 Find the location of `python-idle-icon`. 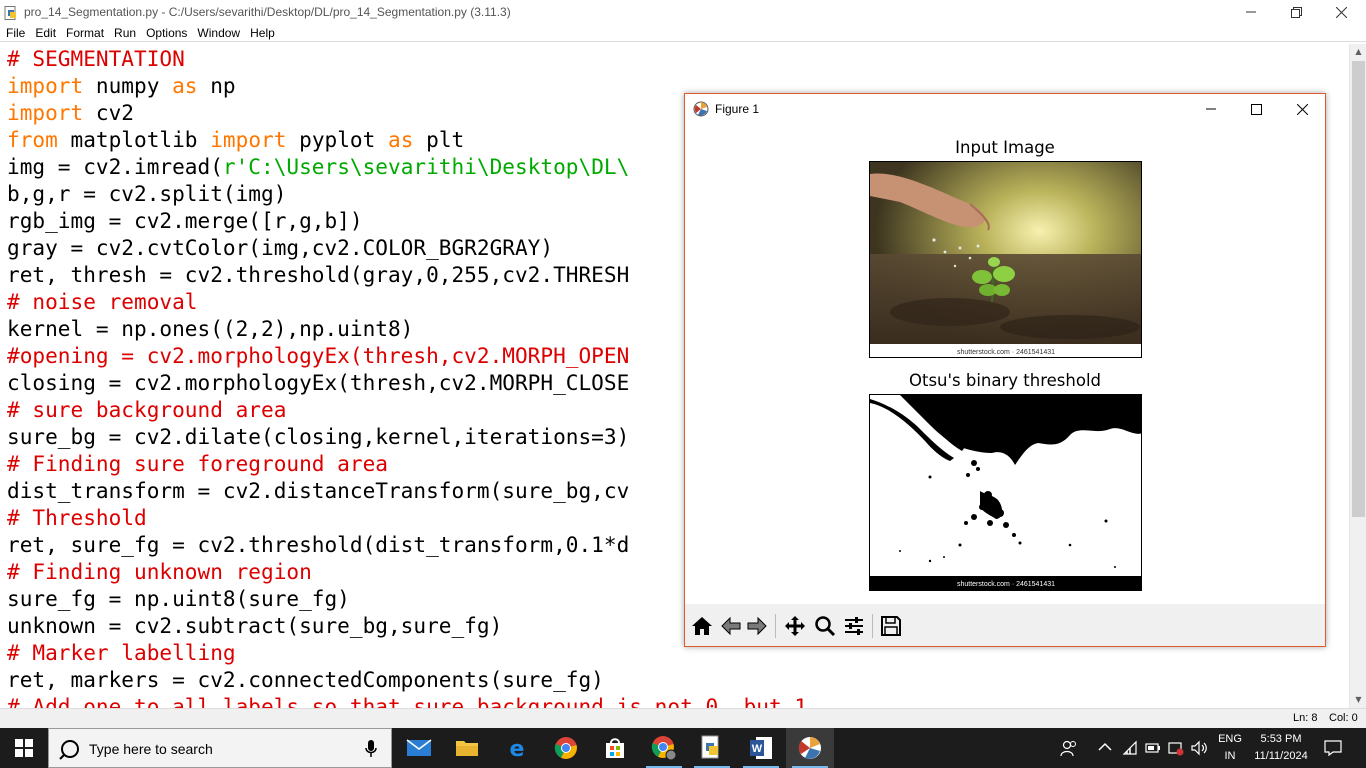

python-idle-icon is located at coordinates (710, 747).